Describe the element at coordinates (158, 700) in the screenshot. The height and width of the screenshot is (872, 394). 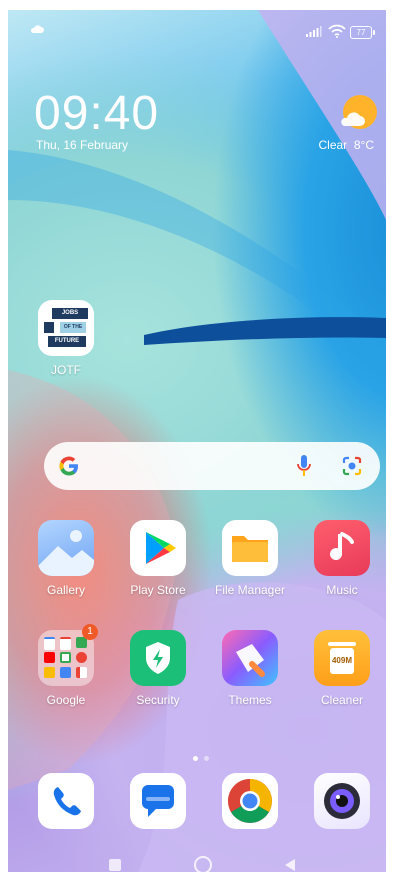
I see `app-label: Security` at that location.